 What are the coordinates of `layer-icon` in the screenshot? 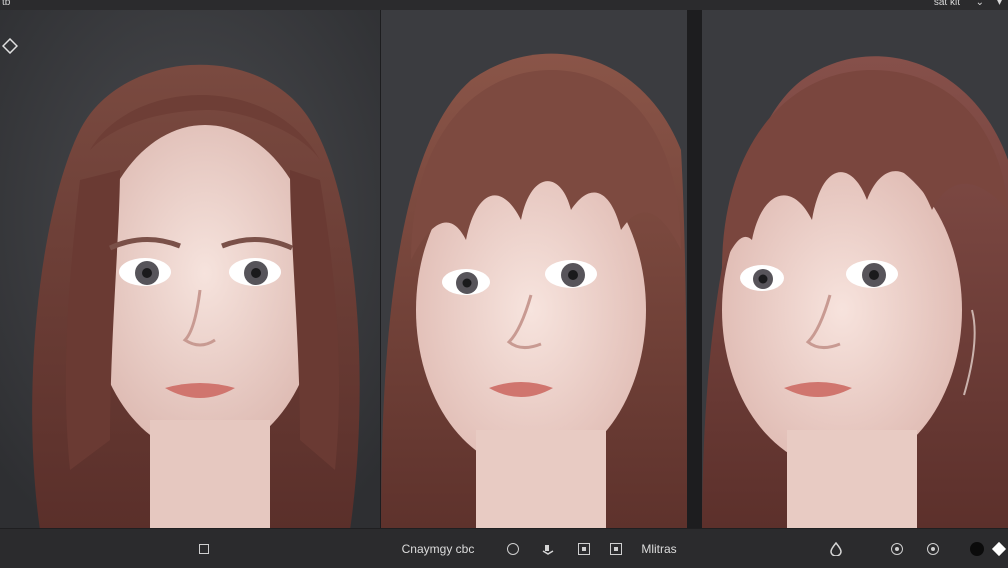 It's located at (548, 549).